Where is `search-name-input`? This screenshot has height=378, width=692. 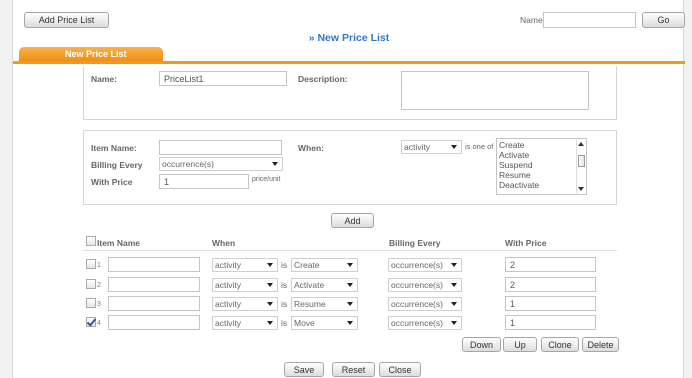
search-name-input is located at coordinates (589, 20).